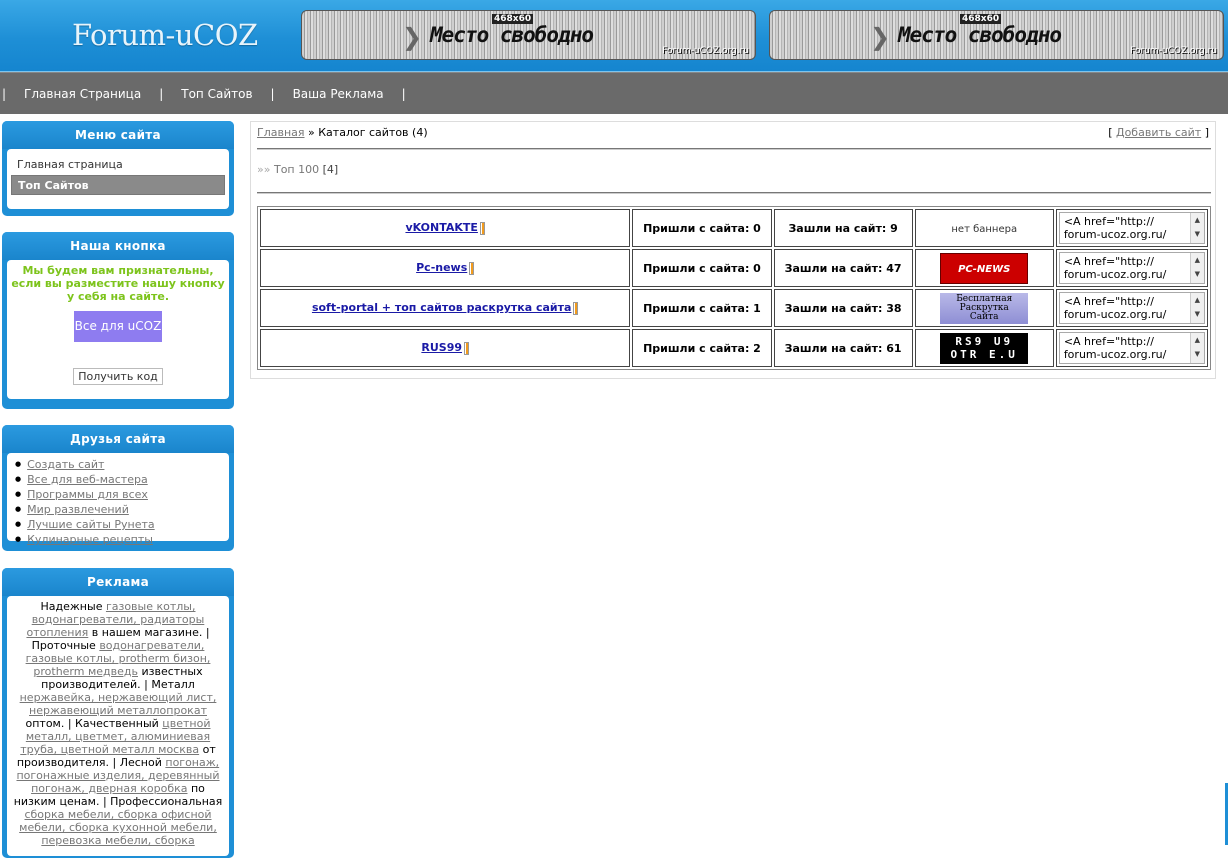 The width and height of the screenshot is (1228, 858). I want to click on site-name-cell: Pc-news, so click(445, 268).